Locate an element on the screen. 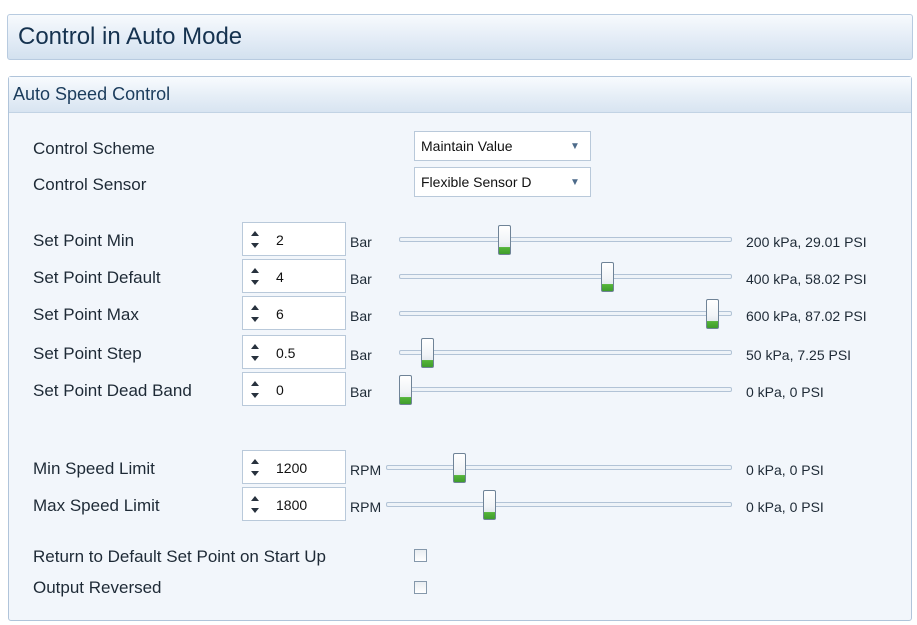 The width and height of the screenshot is (917, 625). min-speed-limit-unit: RPM is located at coordinates (366, 470).